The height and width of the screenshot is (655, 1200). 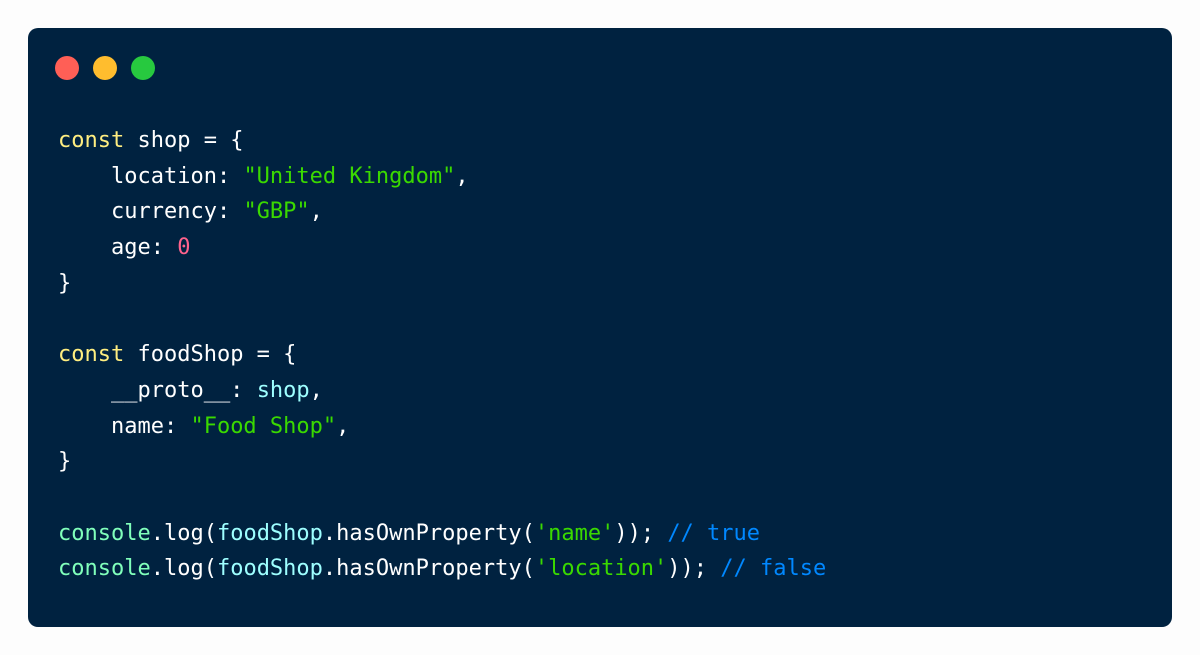 I want to click on code-token: location:, so click(x=151, y=176).